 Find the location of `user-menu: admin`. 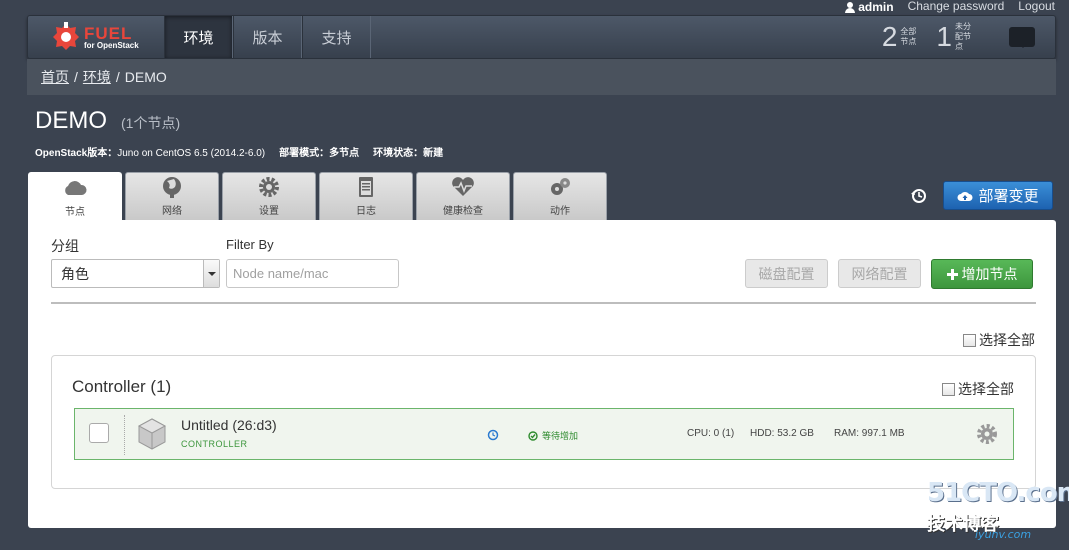

user-menu: admin is located at coordinates (869, 7).